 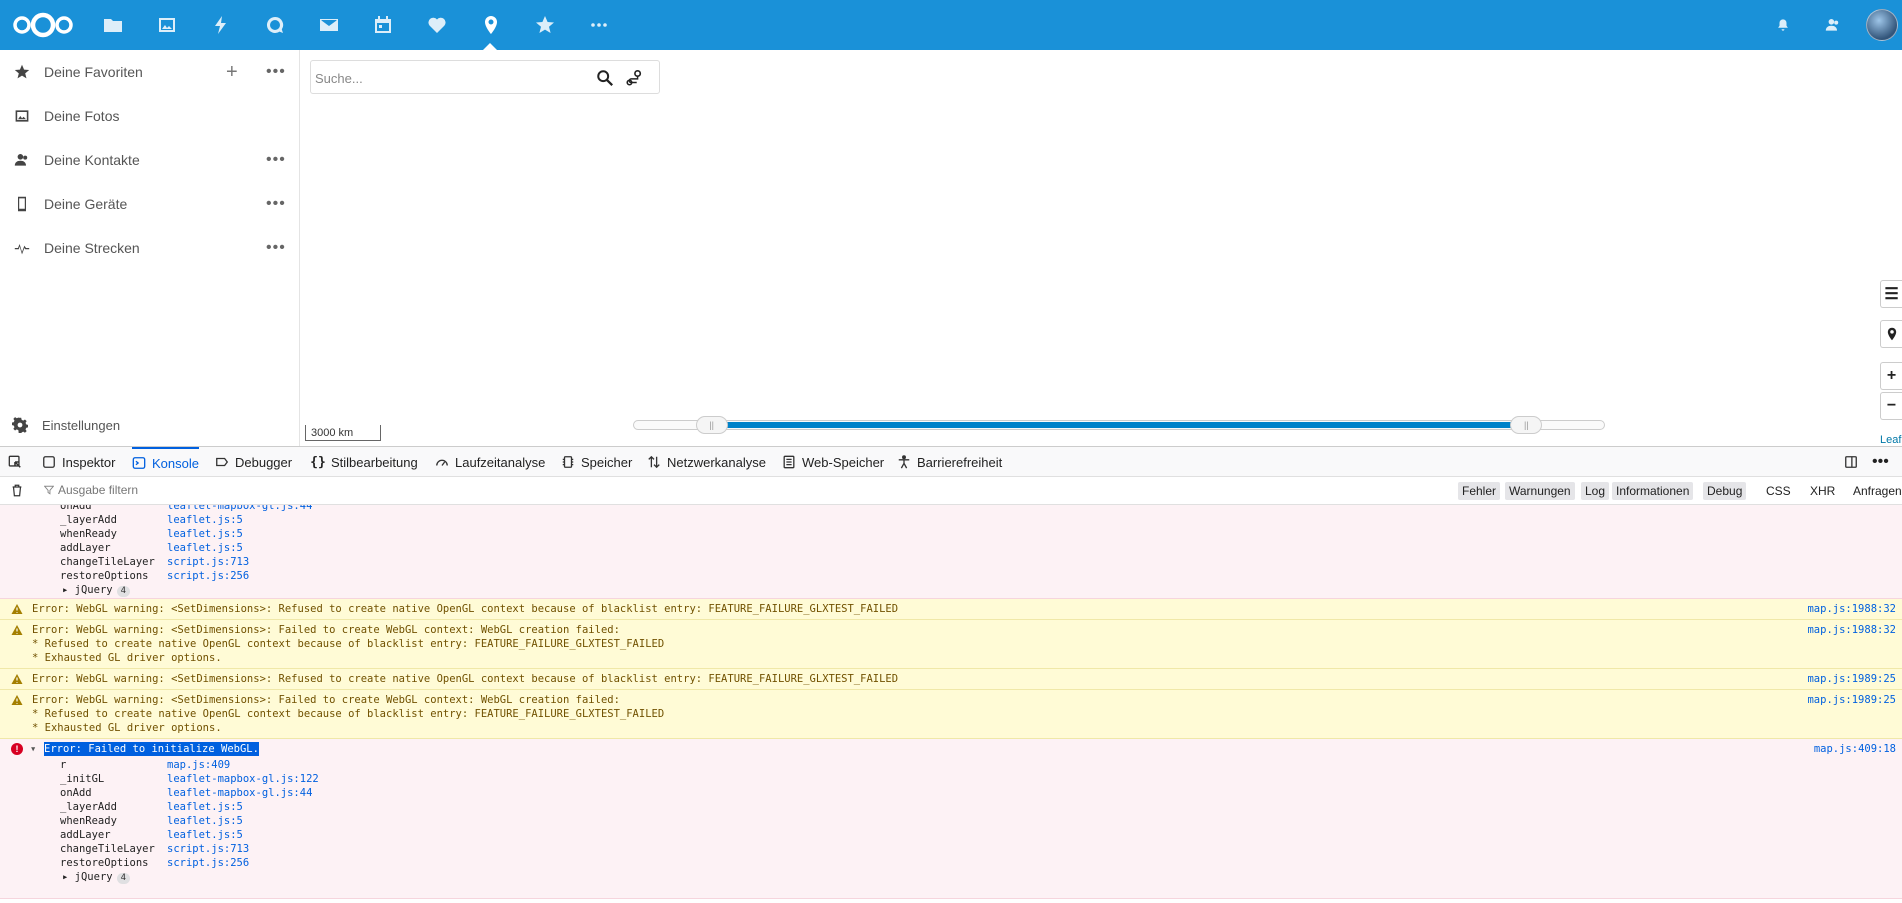 I want to click on message-source-link: map.js:409:18, so click(x=1855, y=749).